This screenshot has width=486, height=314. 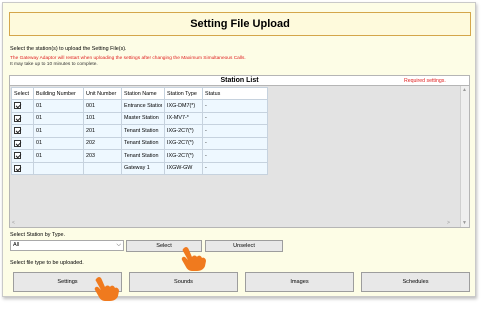 What do you see at coordinates (425, 81) in the screenshot?
I see `required-settings-note: Required settings.` at bounding box center [425, 81].